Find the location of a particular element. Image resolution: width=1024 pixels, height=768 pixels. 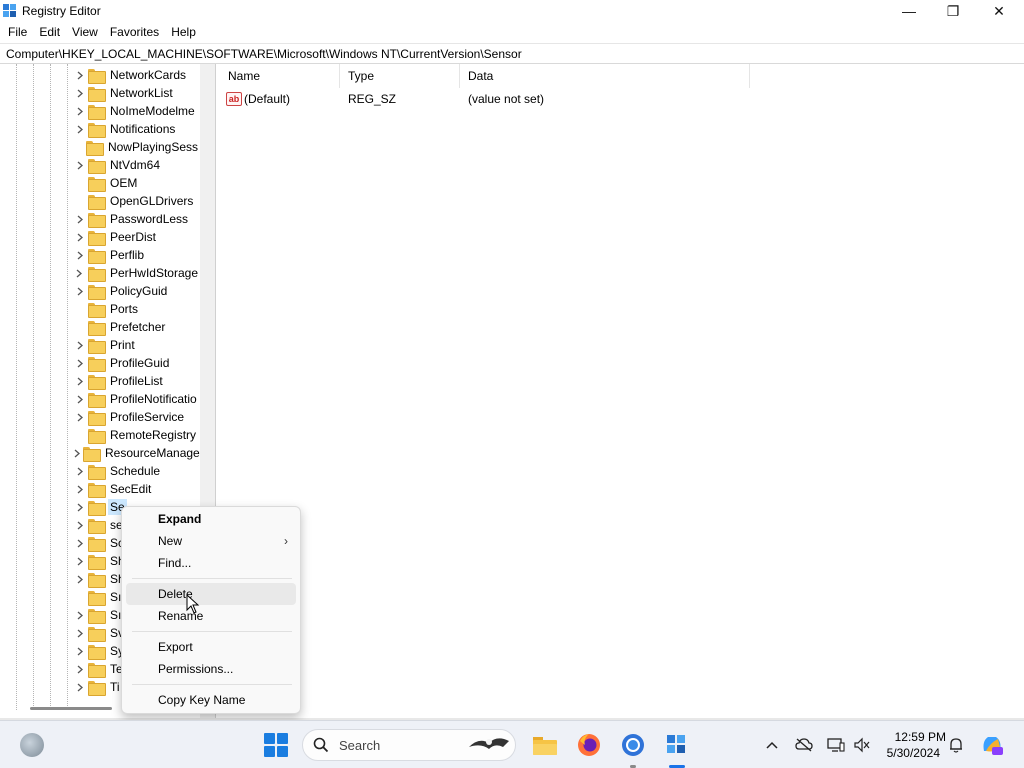

restore-button: ❐ is located at coordinates (953, 11).